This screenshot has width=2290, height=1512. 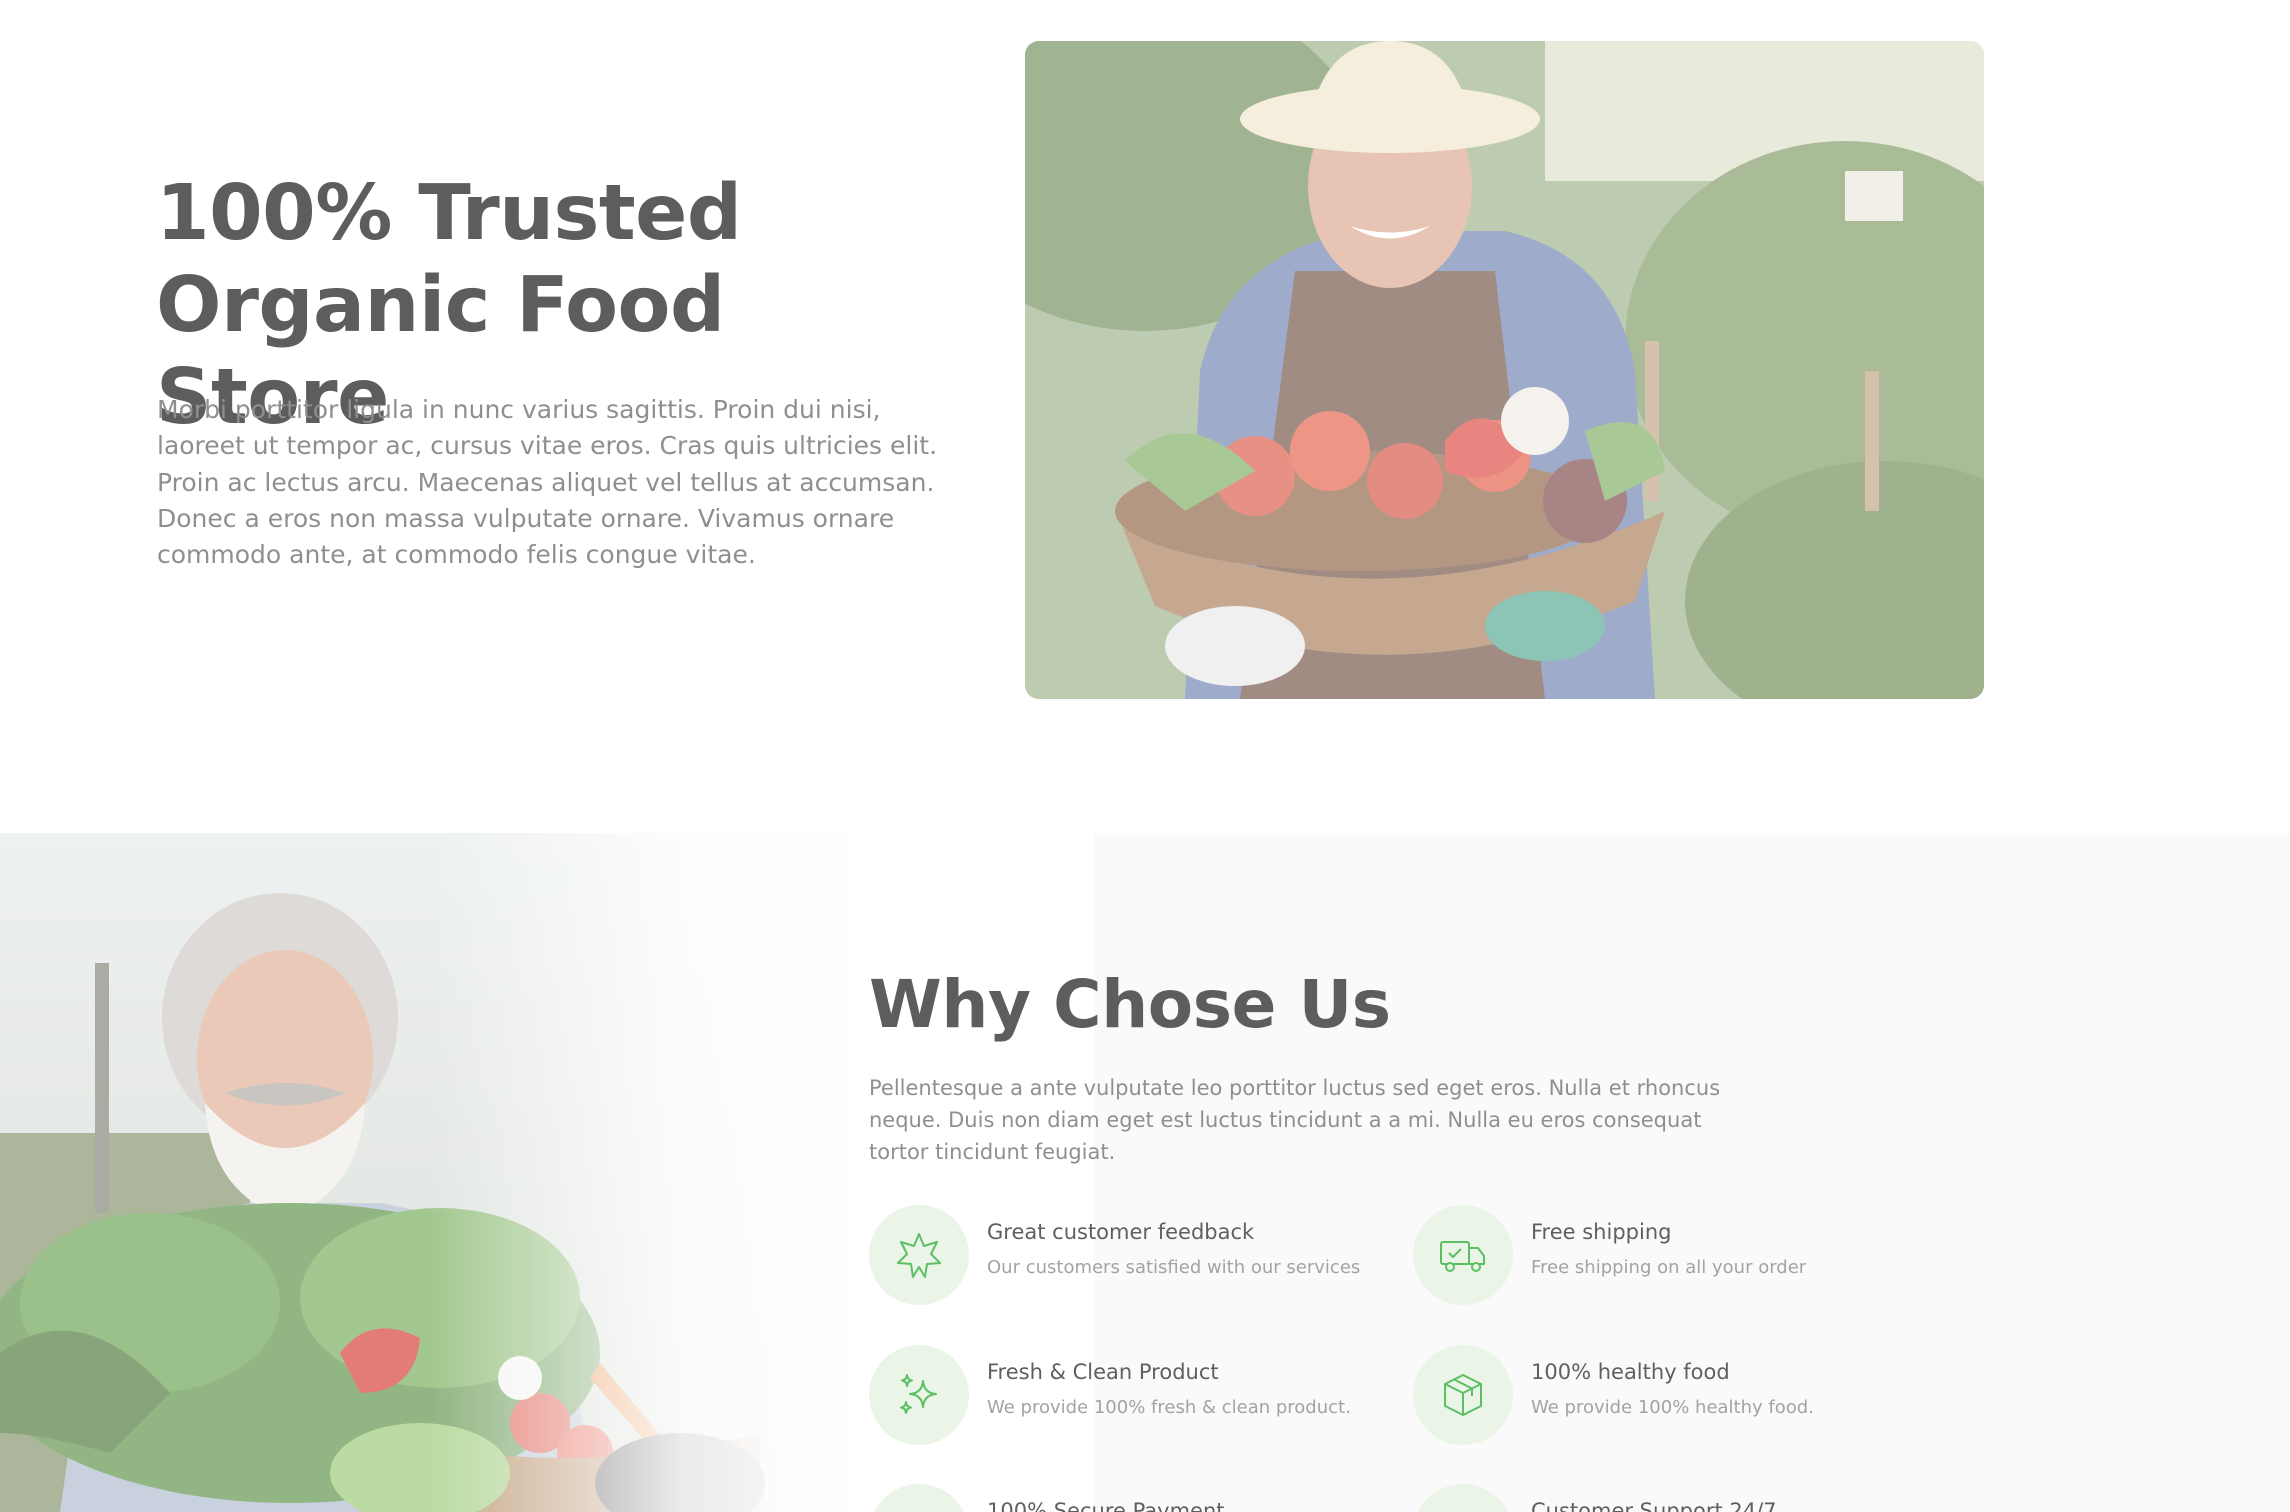 What do you see at coordinates (1130, 1004) in the screenshot?
I see `why-choose-us-title: Why Chose Us` at bounding box center [1130, 1004].